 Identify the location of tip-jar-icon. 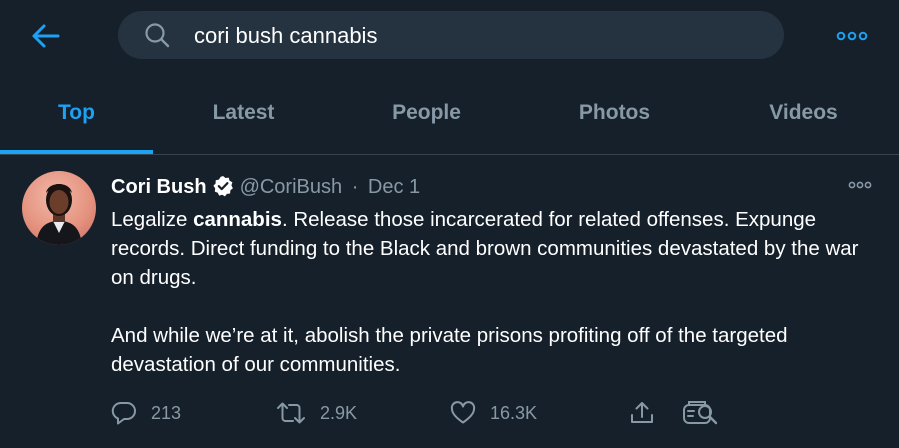
(700, 413).